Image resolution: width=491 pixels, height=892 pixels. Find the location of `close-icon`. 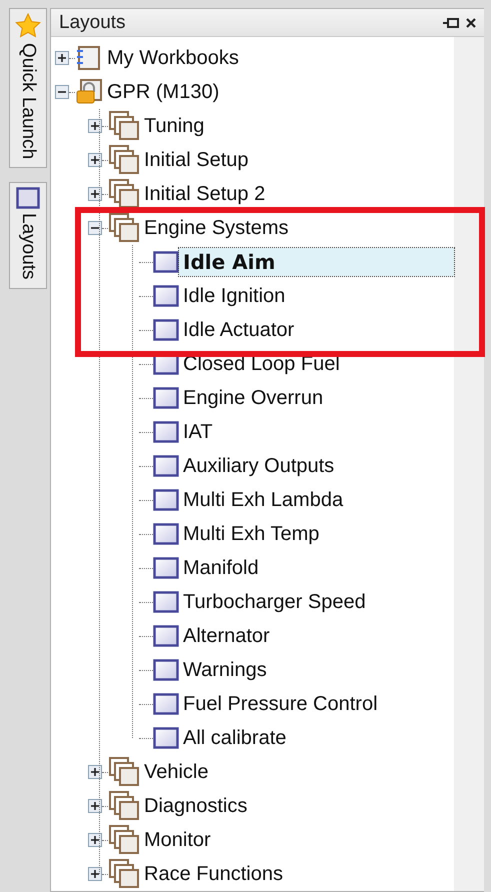

close-icon is located at coordinates (471, 23).